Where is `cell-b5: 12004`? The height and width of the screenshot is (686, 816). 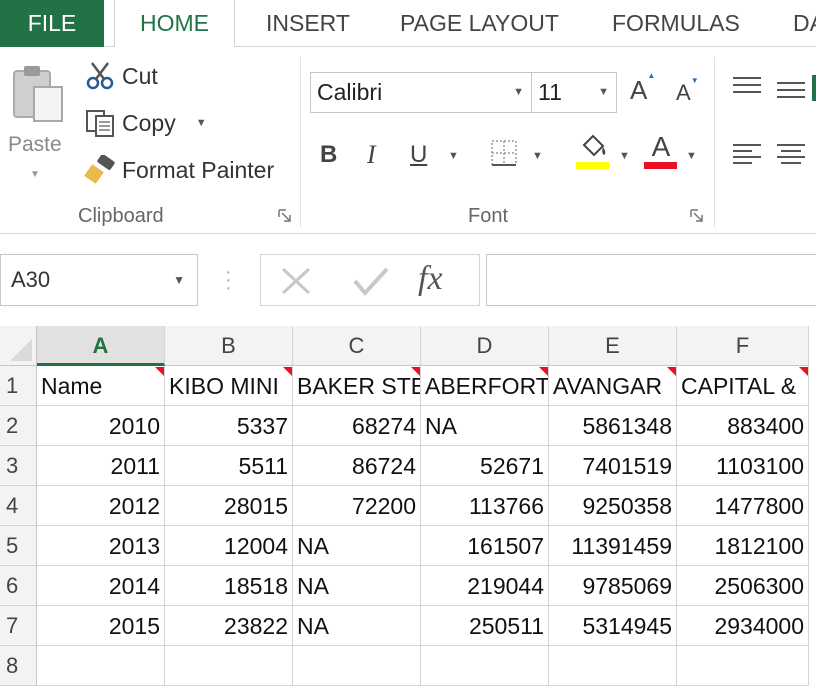
cell-b5: 12004 is located at coordinates (229, 546).